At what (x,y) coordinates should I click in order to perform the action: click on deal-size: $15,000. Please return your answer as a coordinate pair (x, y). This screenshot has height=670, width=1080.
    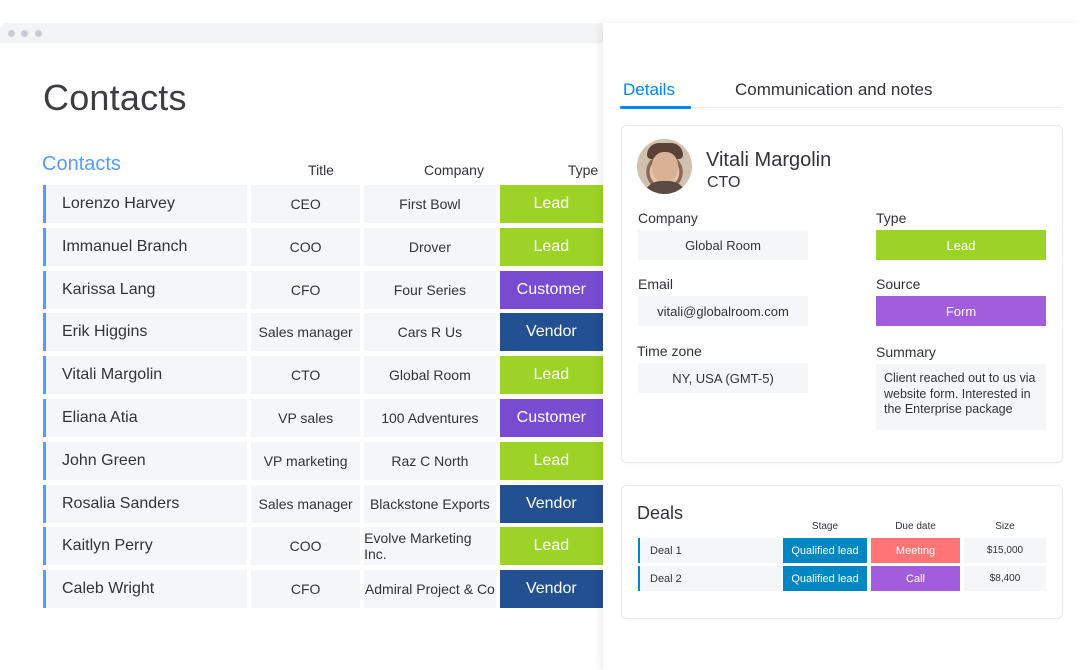
    Looking at the image, I should click on (1005, 550).